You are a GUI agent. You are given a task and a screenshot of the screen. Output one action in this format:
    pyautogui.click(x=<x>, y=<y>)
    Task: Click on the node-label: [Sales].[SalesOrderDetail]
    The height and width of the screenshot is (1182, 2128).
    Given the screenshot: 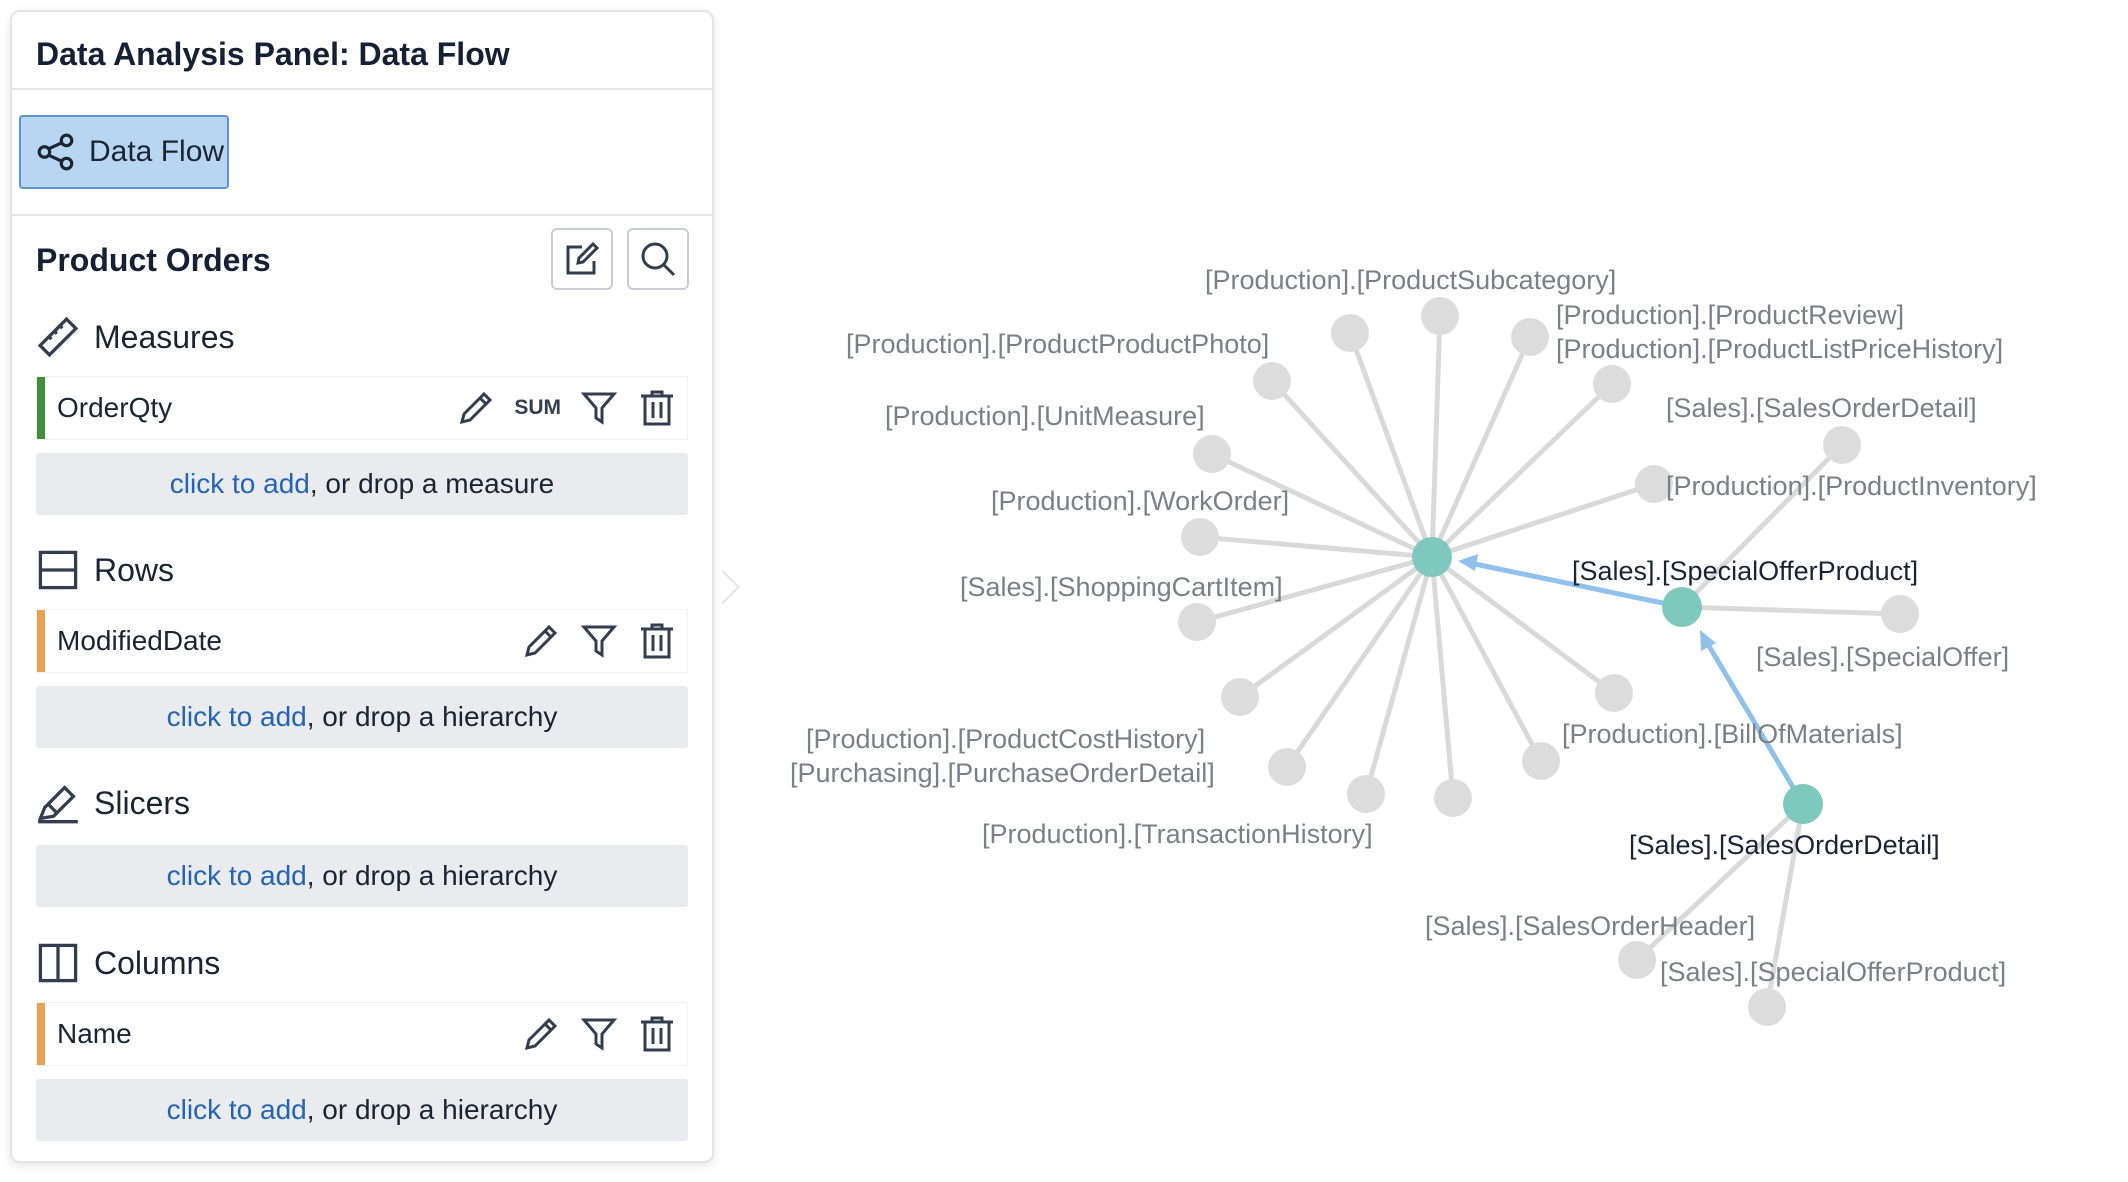 What is the action you would take?
    pyautogui.click(x=1821, y=408)
    